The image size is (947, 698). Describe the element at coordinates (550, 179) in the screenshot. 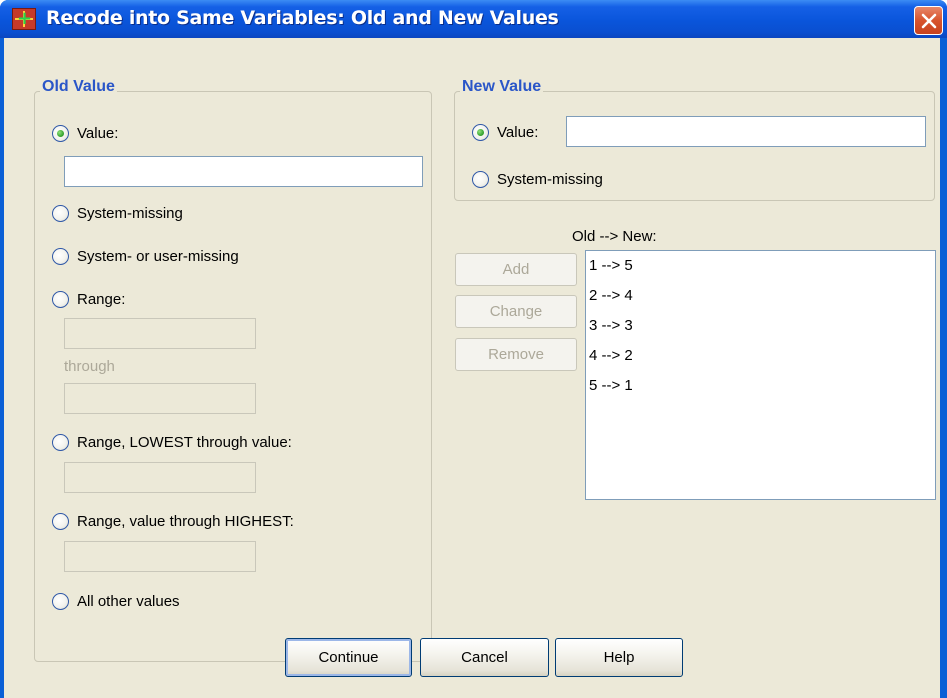

I see `new-system-missing-label: System-missing` at that location.